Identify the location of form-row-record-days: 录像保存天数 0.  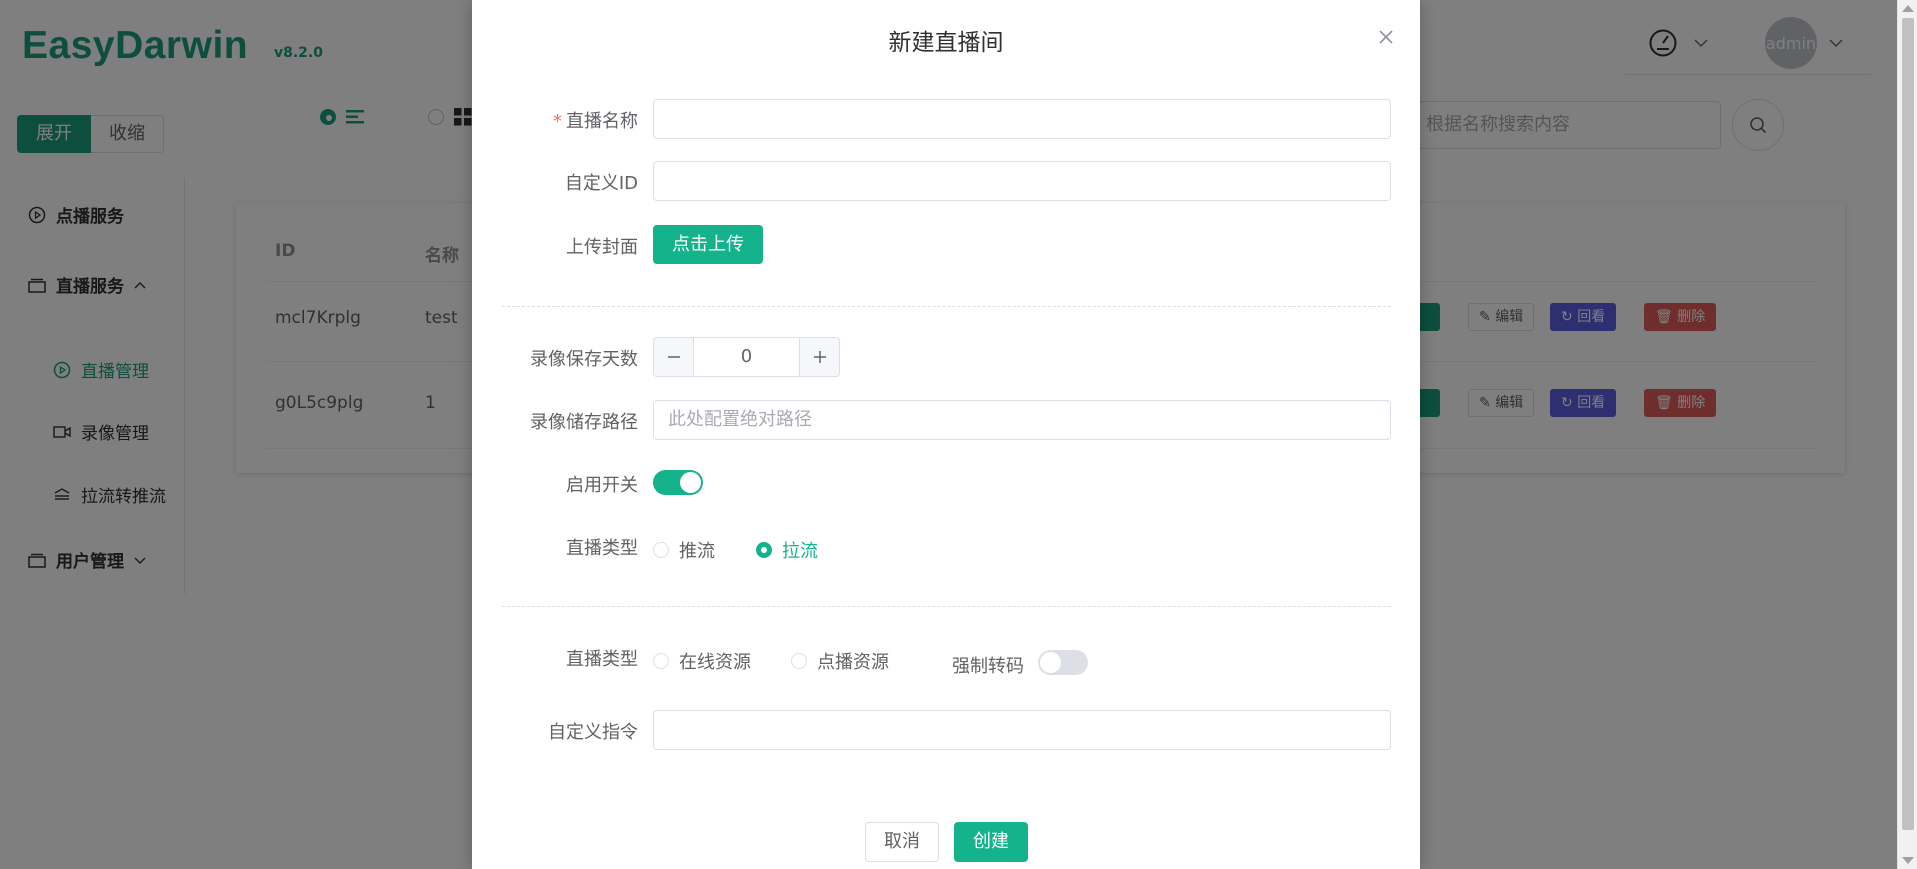
(946, 357).